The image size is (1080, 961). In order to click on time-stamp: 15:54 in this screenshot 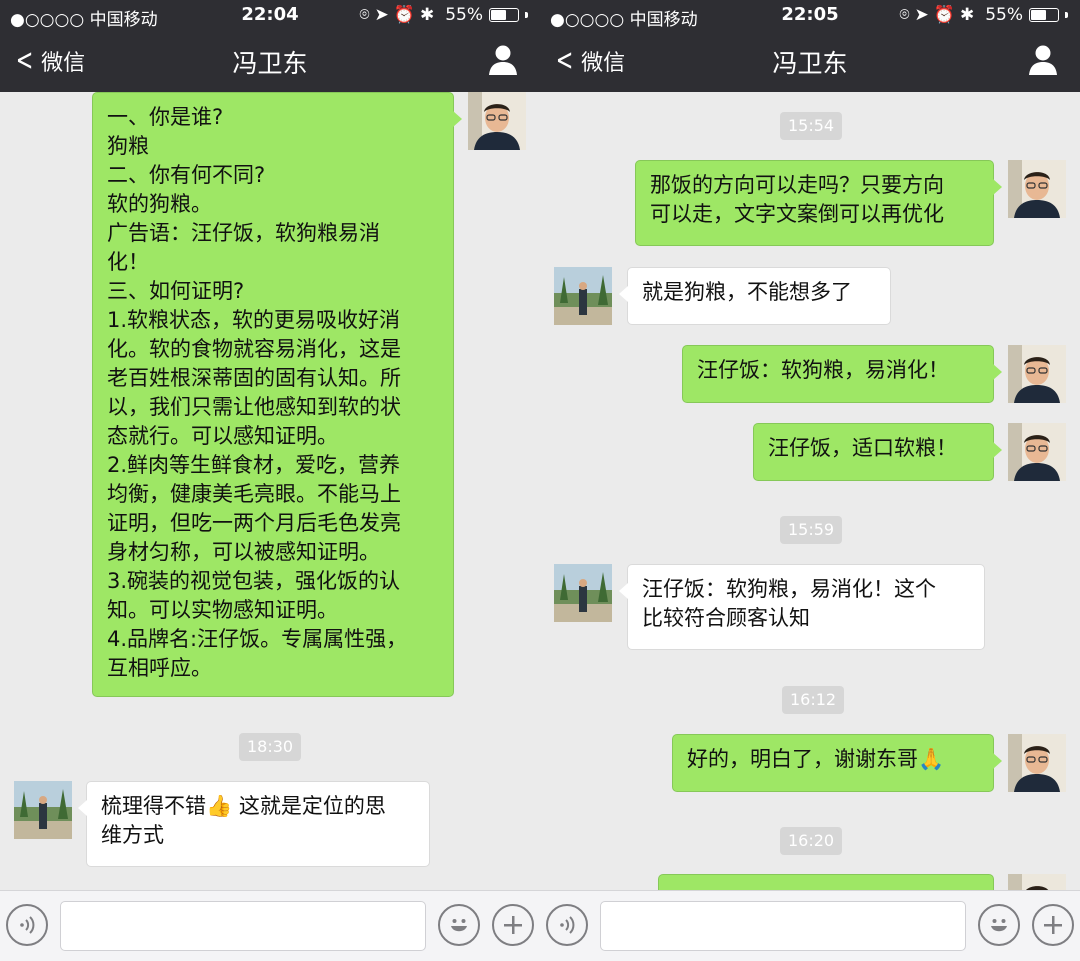, I will do `click(811, 126)`.